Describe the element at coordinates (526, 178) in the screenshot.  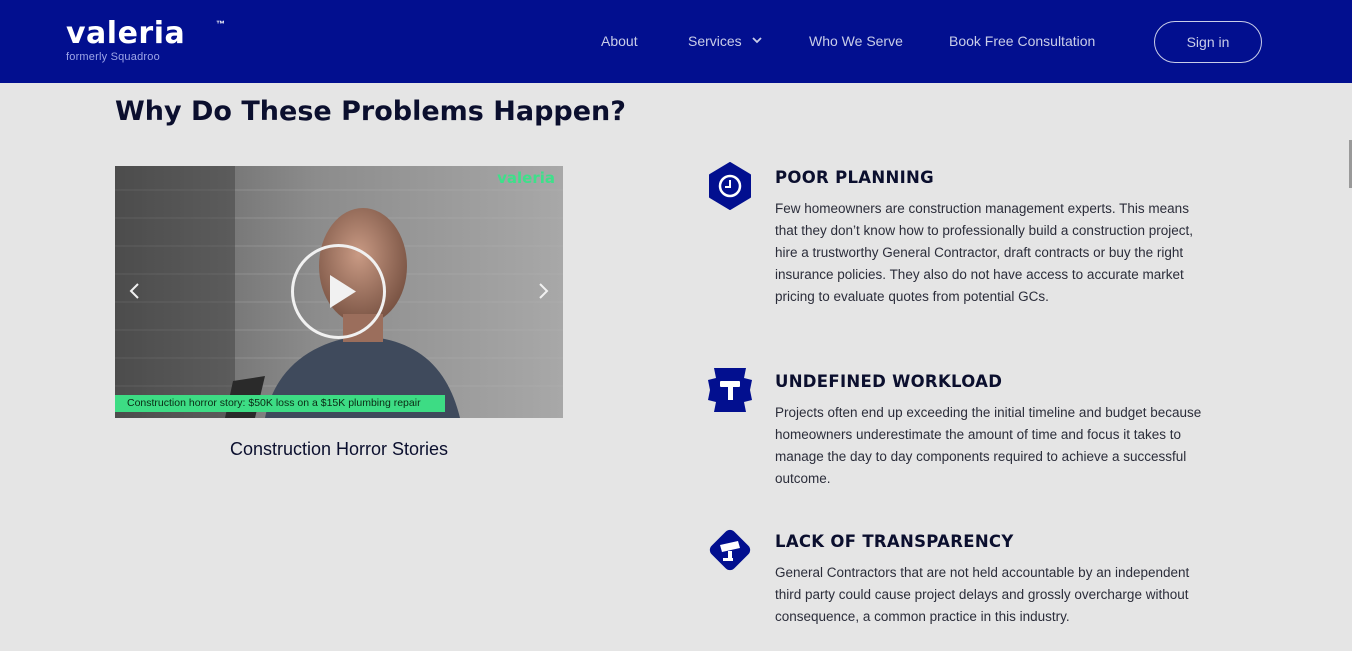
I see `video-watermark-logo: valeria` at that location.